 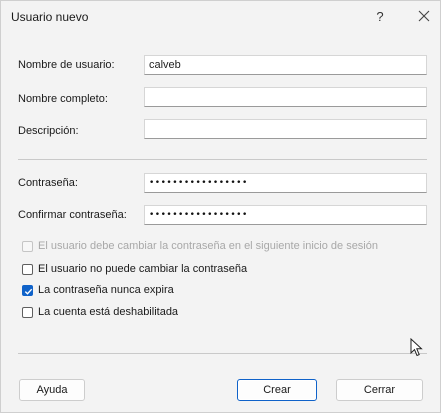 What do you see at coordinates (220, 18) in the screenshot?
I see `title-bar: Usuario nuevo ?` at bounding box center [220, 18].